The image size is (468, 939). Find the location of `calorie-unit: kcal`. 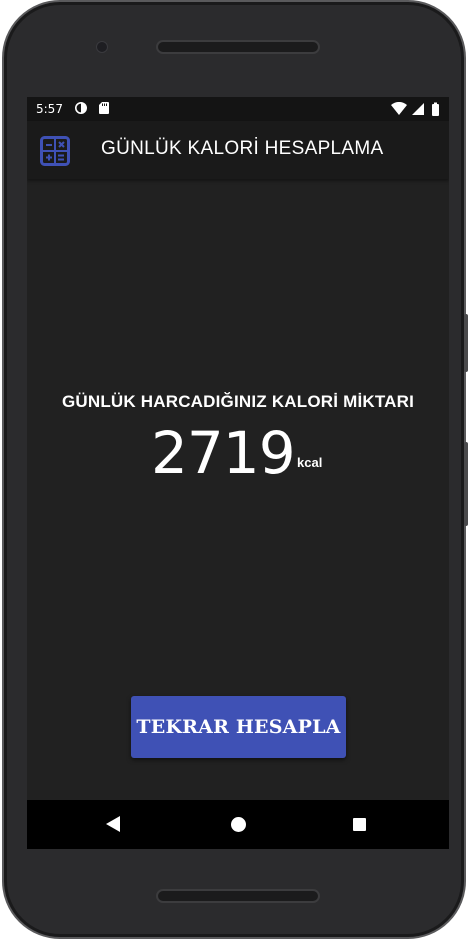

calorie-unit: kcal is located at coordinates (310, 462).